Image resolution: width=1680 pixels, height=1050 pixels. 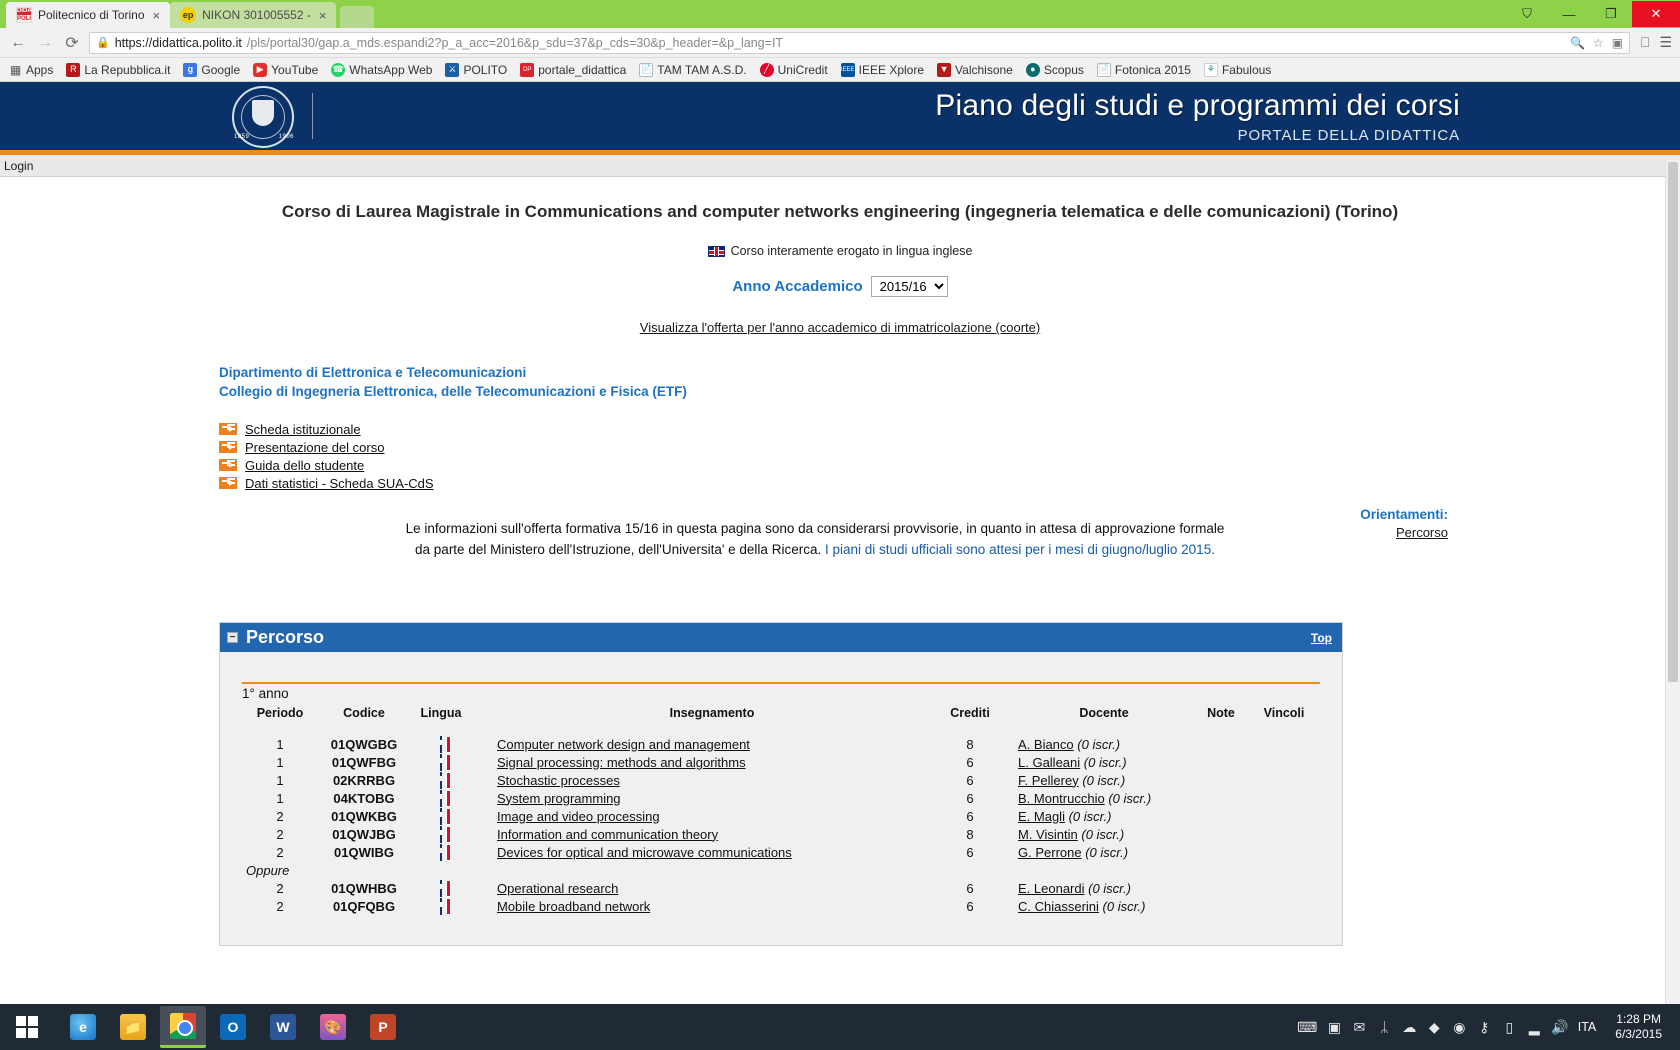 I want to click on hamburger-menu-icon: ☰, so click(x=1665, y=42).